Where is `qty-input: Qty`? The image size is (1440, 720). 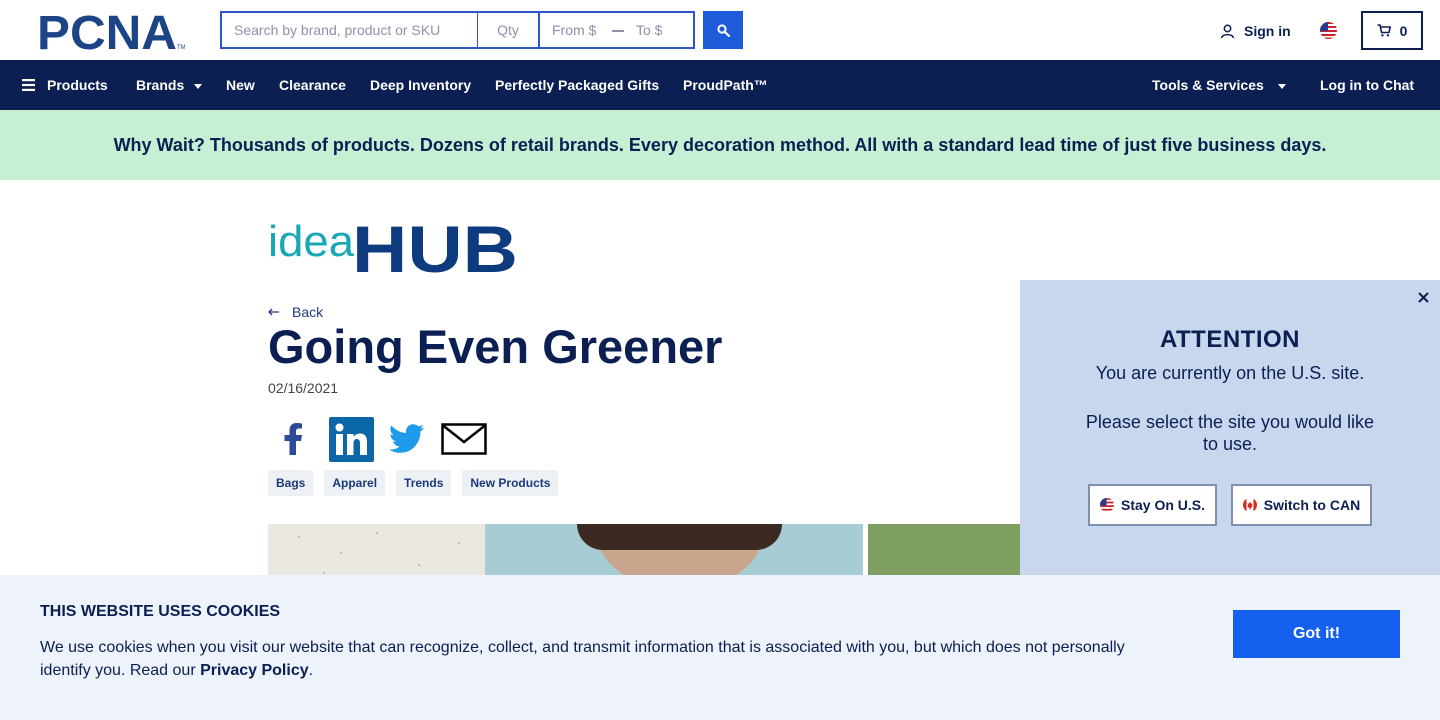
qty-input: Qty is located at coordinates (509, 30).